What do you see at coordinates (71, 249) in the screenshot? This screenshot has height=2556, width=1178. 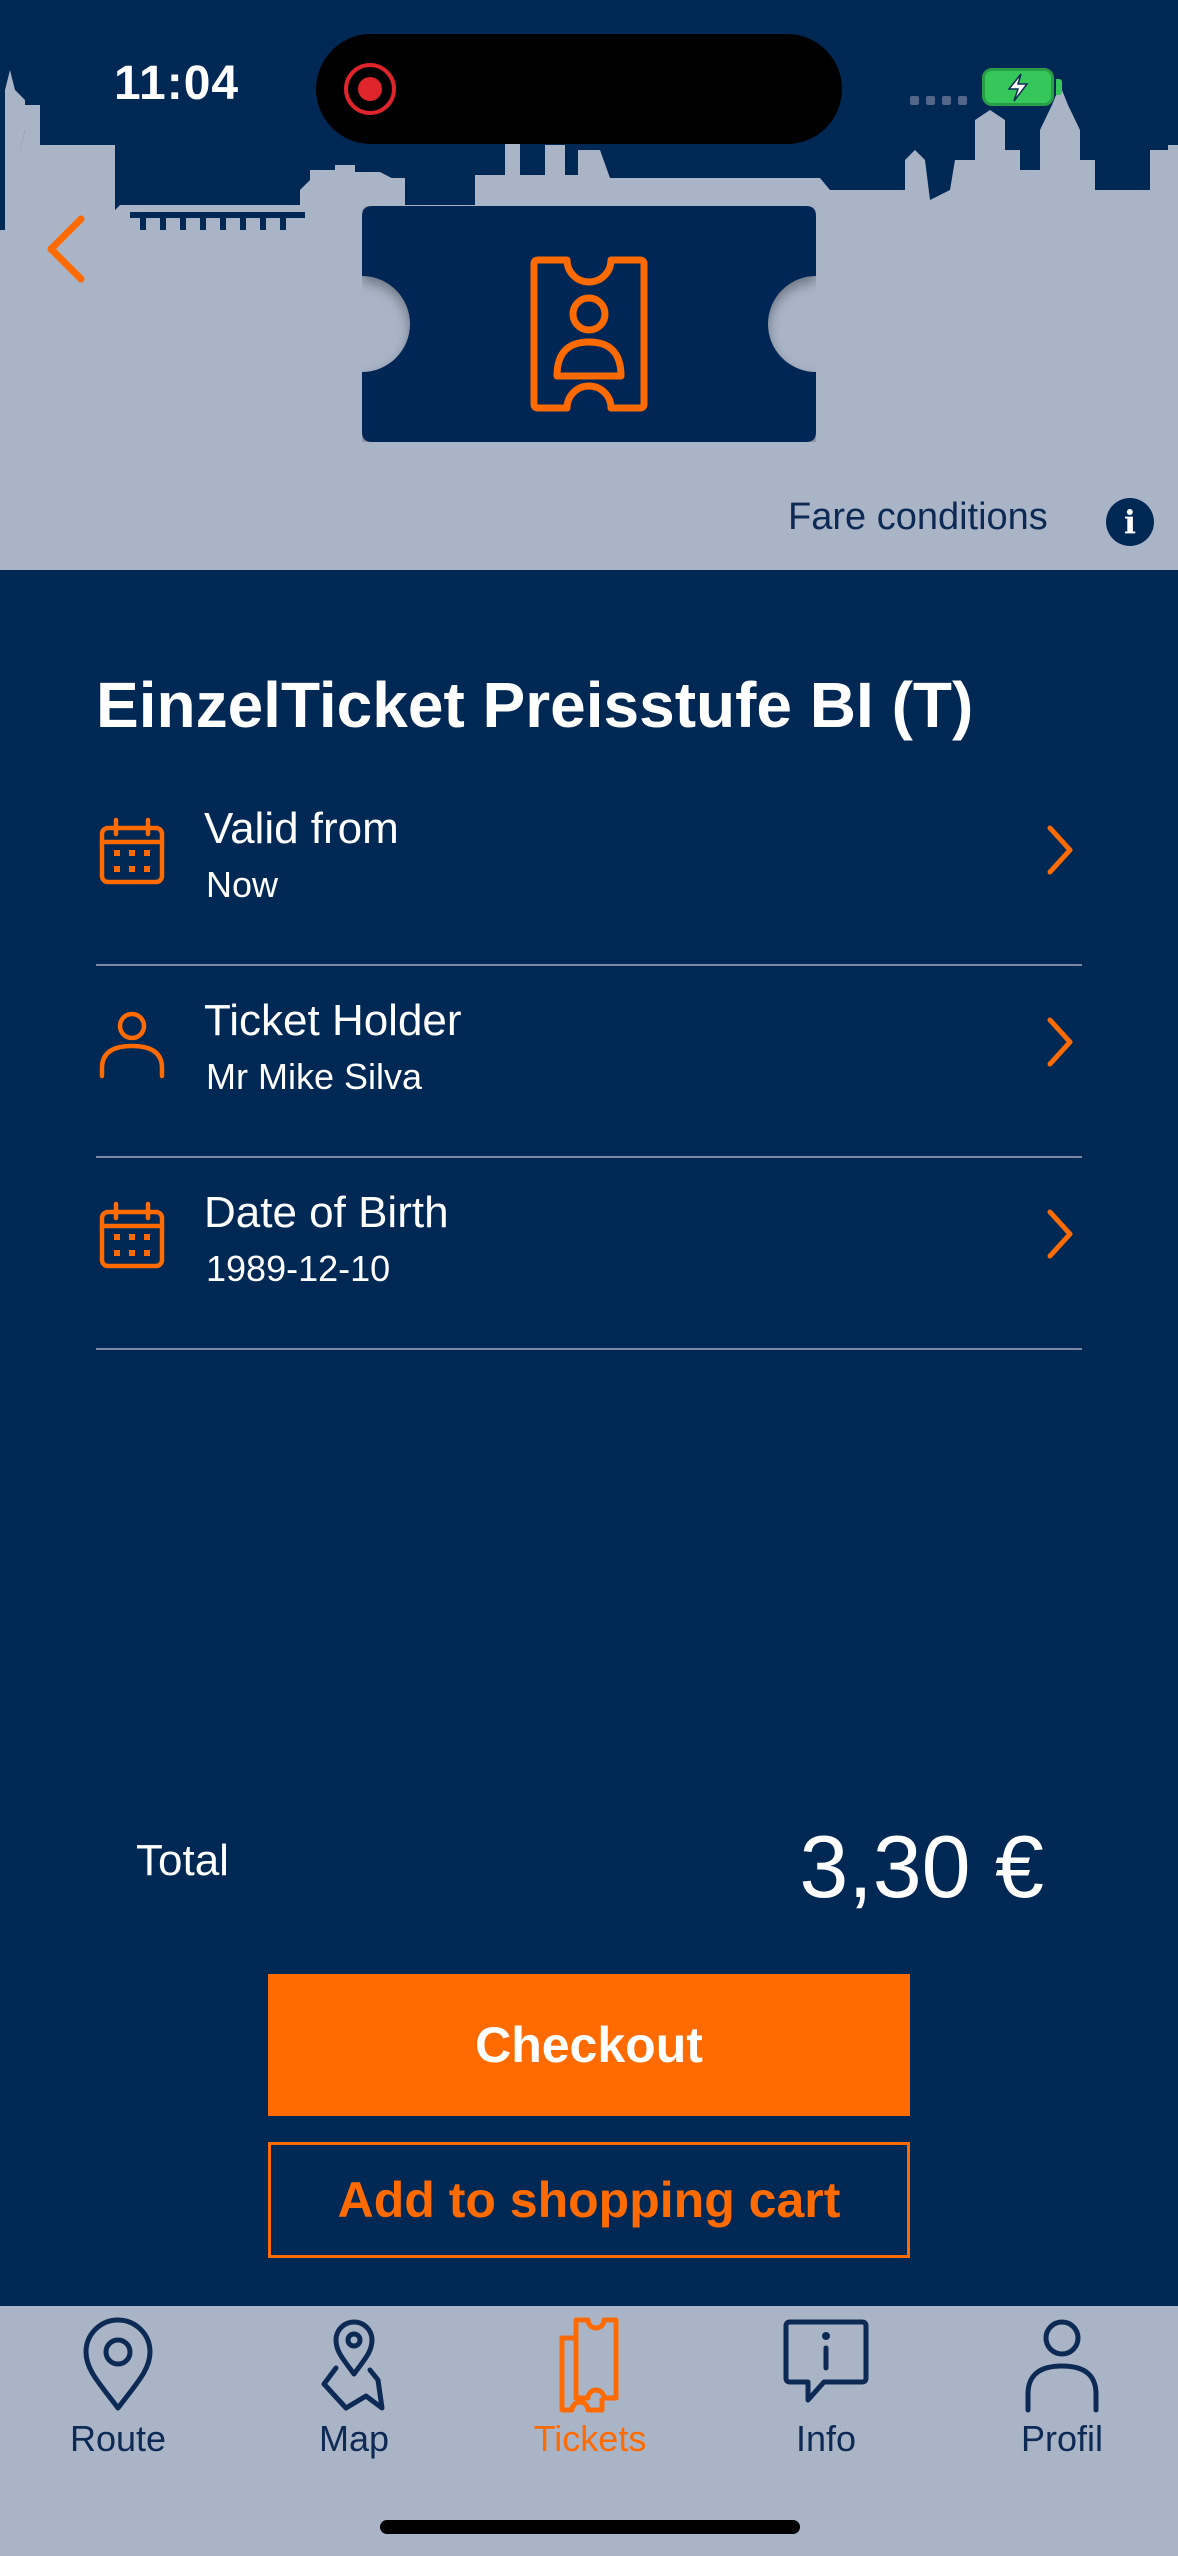 I see `back-chevron-icon` at bounding box center [71, 249].